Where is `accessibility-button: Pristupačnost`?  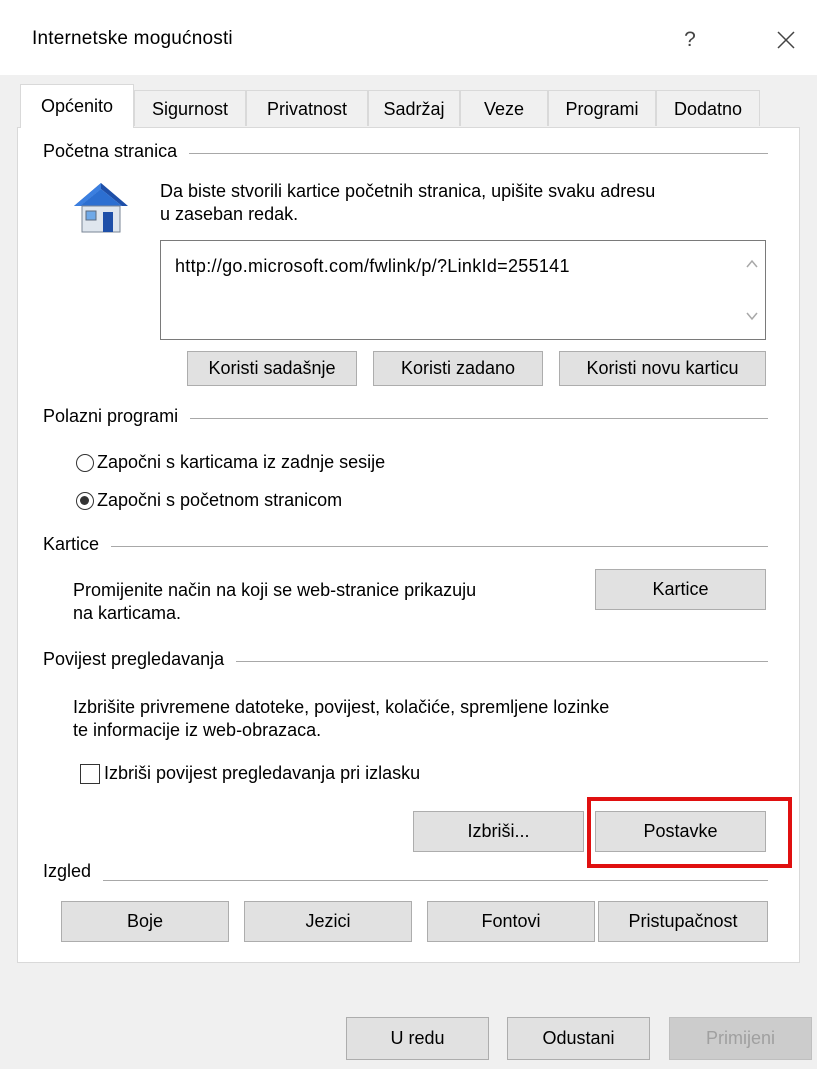 accessibility-button: Pristupačnost is located at coordinates (683, 921).